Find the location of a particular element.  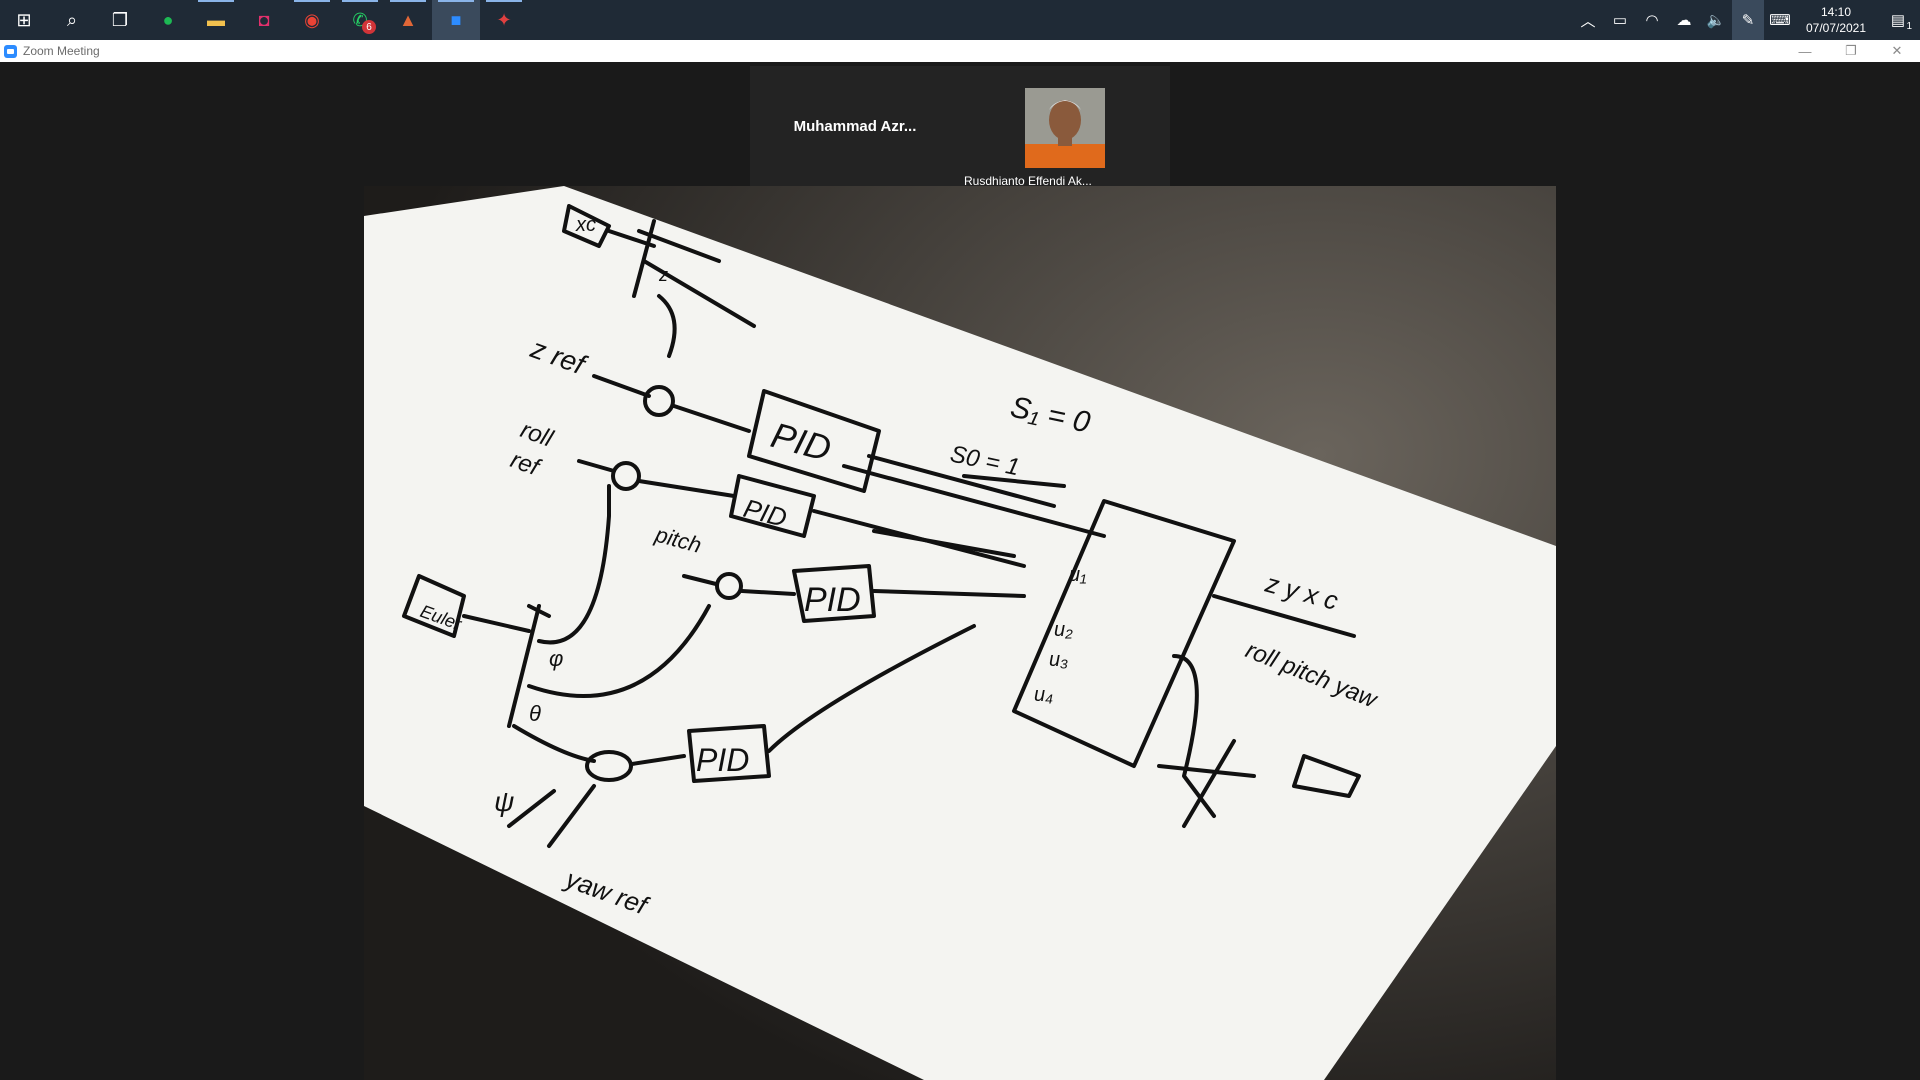

label-phi: φ is located at coordinates (556, 658).